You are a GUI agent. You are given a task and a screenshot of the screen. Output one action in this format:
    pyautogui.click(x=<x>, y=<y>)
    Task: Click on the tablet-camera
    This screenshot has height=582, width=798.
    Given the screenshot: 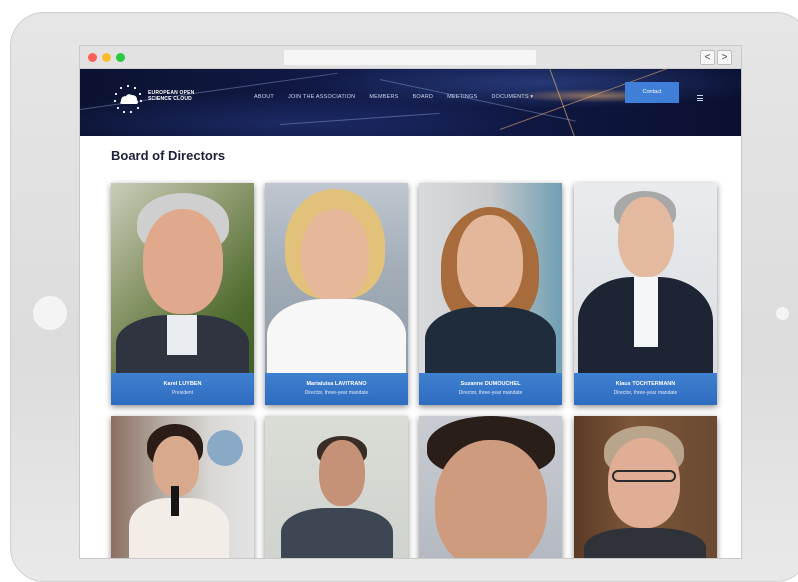 What is the action you would take?
    pyautogui.click(x=782, y=313)
    